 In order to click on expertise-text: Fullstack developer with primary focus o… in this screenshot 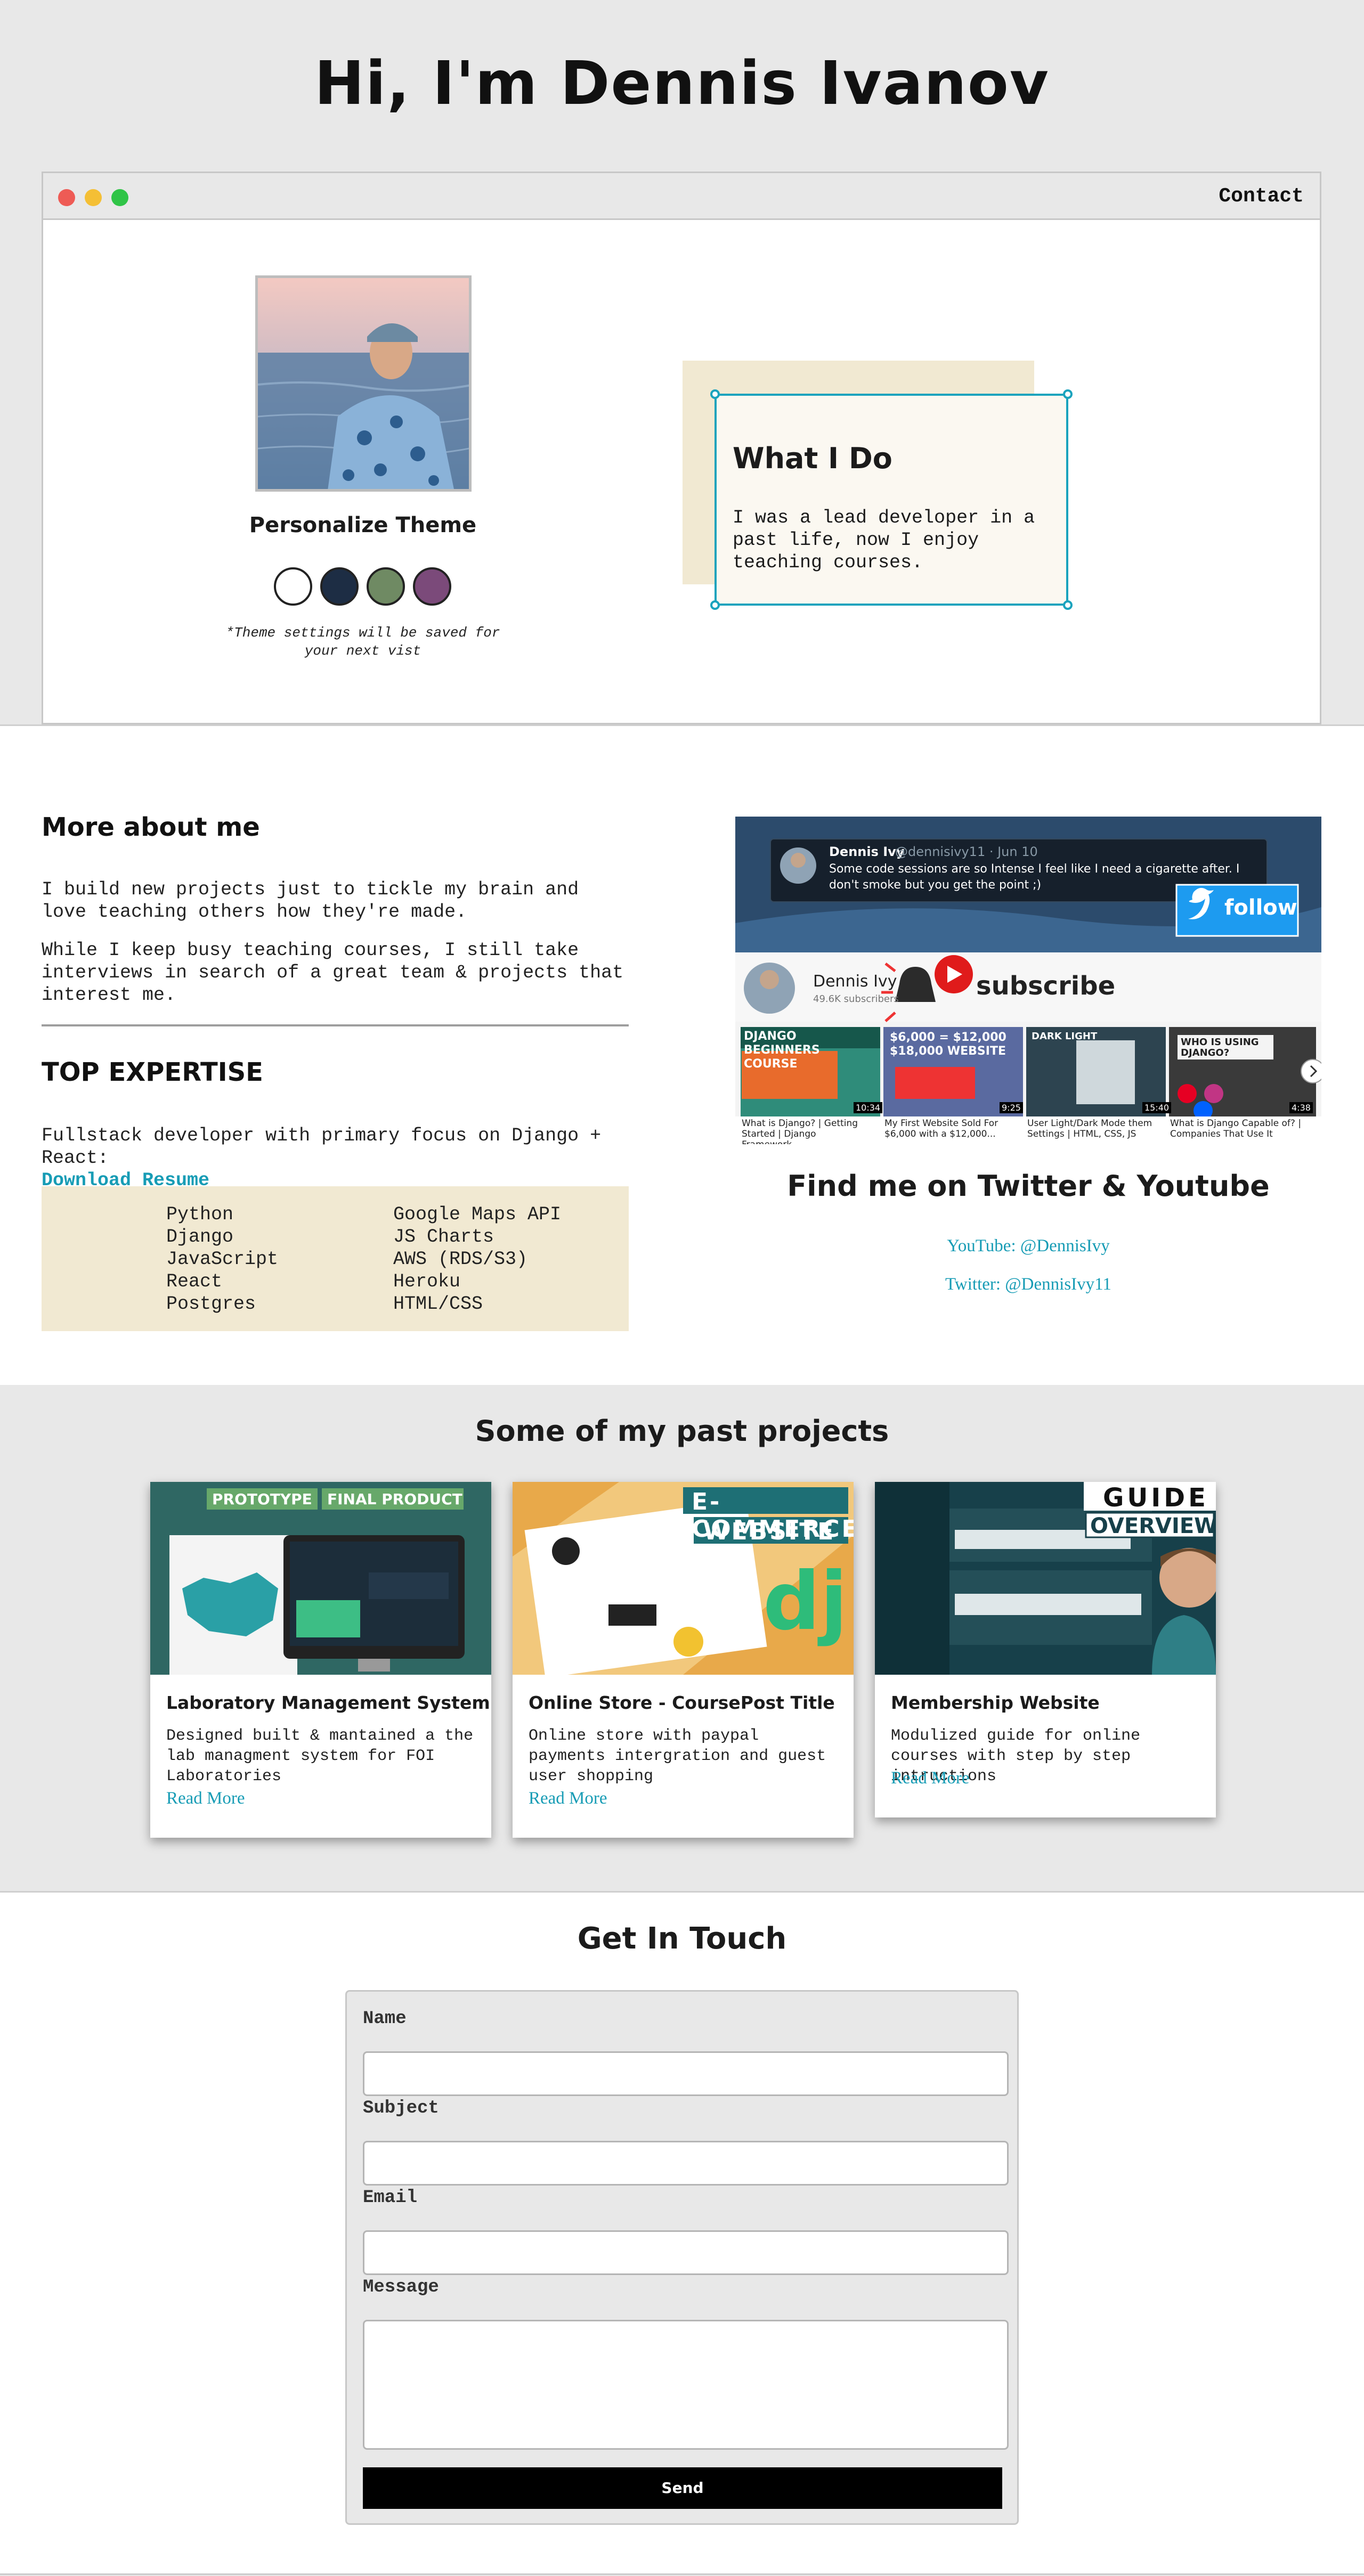, I will do `click(335, 1158)`.